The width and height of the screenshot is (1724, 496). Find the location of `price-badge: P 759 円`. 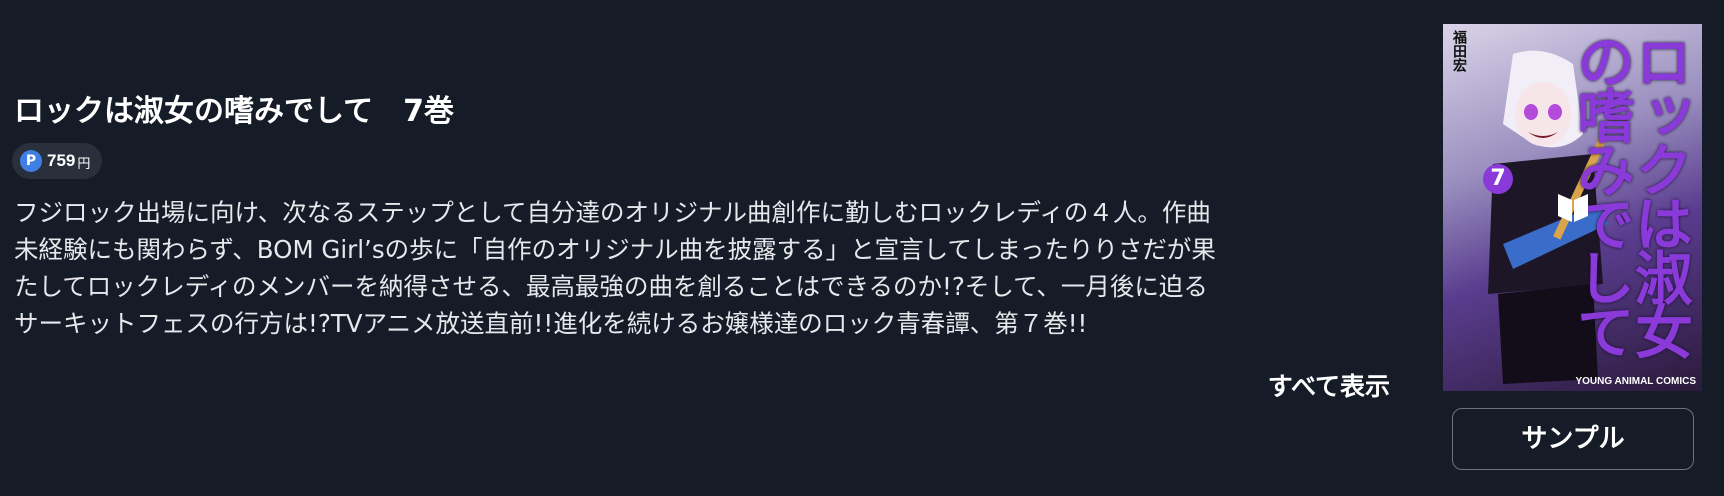

price-badge: P 759 円 is located at coordinates (57, 161).